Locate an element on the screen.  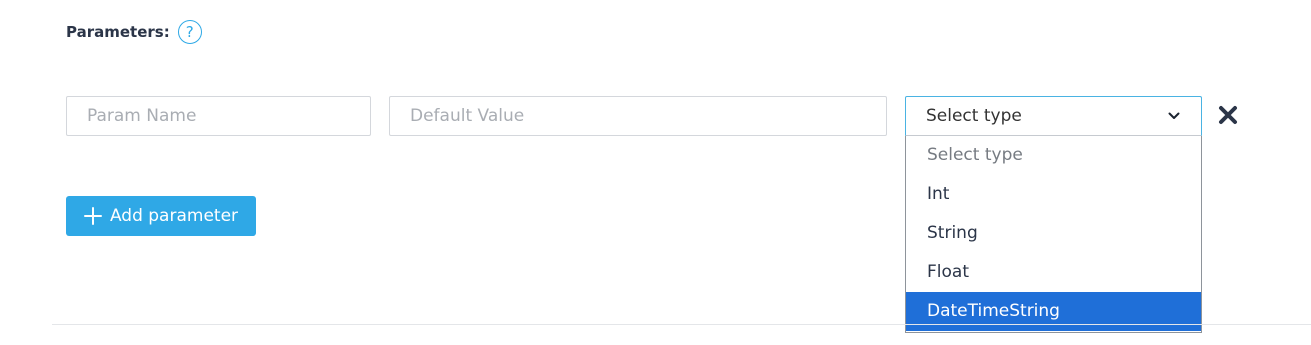
type-option-placeholder: Select type is located at coordinates (1053, 155).